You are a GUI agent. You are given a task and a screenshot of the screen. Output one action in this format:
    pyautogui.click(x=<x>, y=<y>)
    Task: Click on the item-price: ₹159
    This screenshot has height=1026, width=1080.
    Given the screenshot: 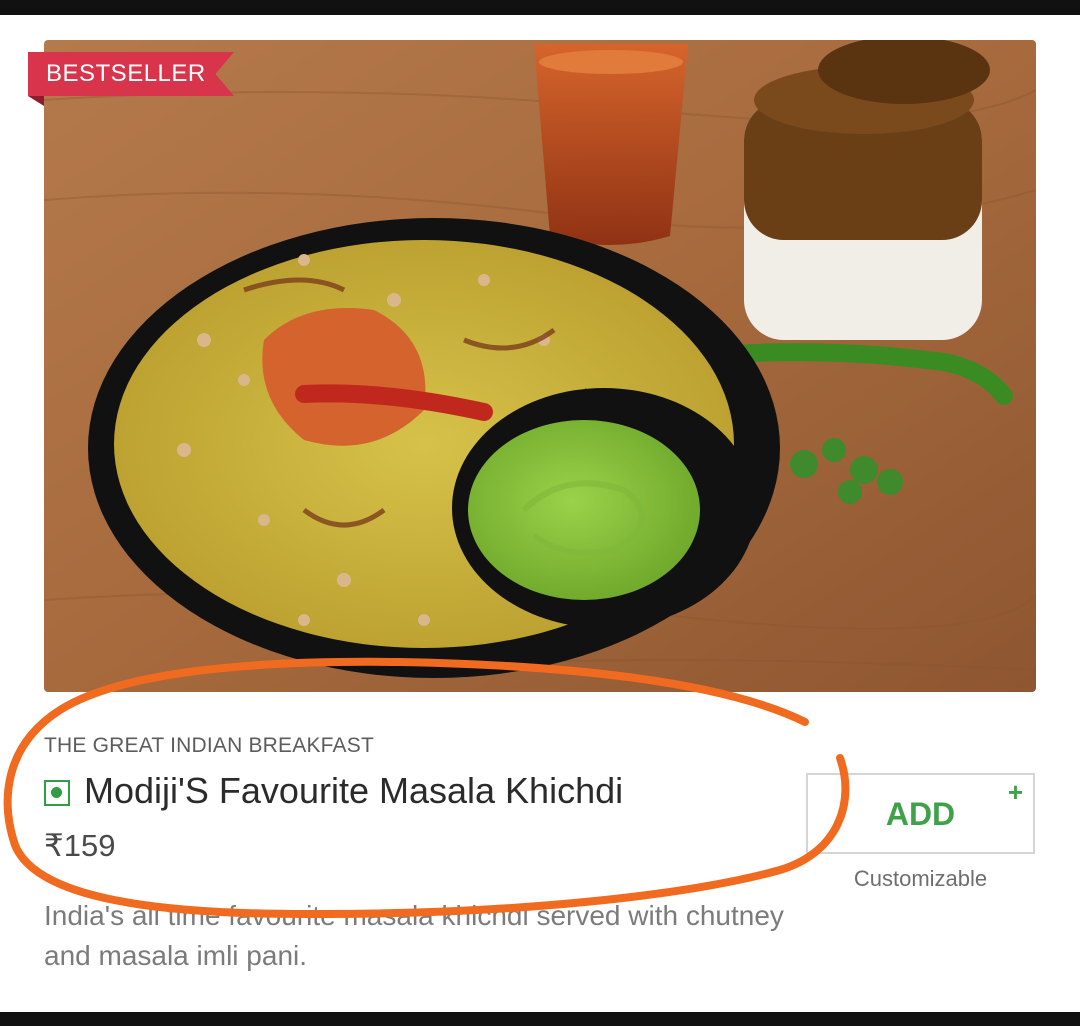 What is the action you would take?
    pyautogui.click(x=80, y=845)
    